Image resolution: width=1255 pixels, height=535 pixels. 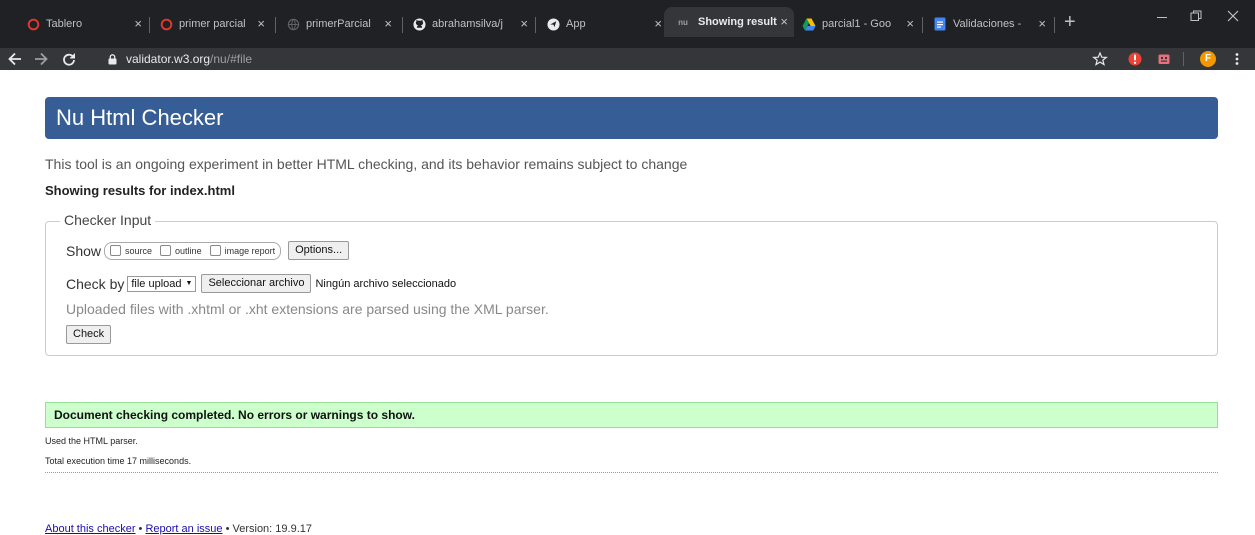 I want to click on results-heading: Showing results for index.html, so click(x=140, y=190).